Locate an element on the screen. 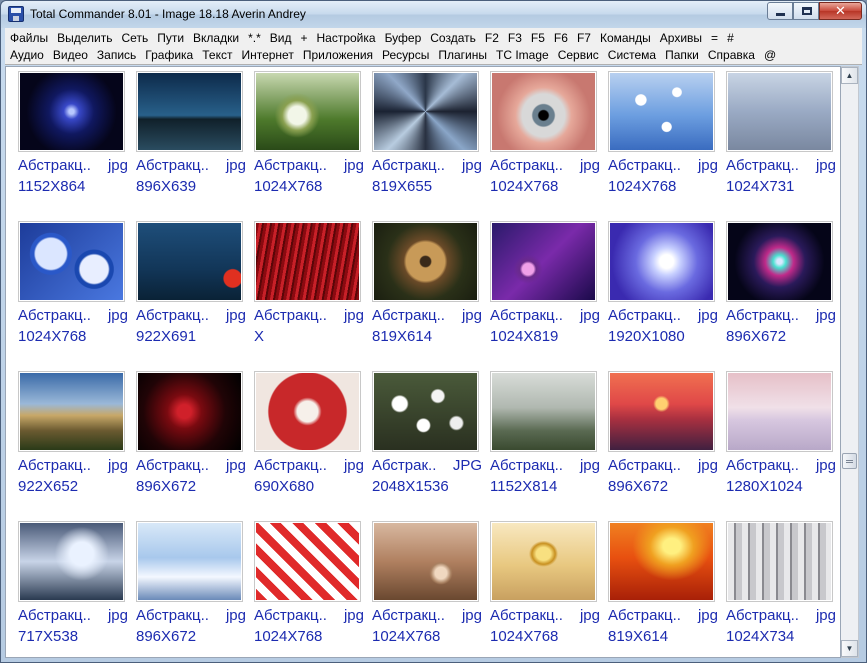 The width and height of the screenshot is (867, 663). buttonbar-item: Аудио is located at coordinates (26, 55).